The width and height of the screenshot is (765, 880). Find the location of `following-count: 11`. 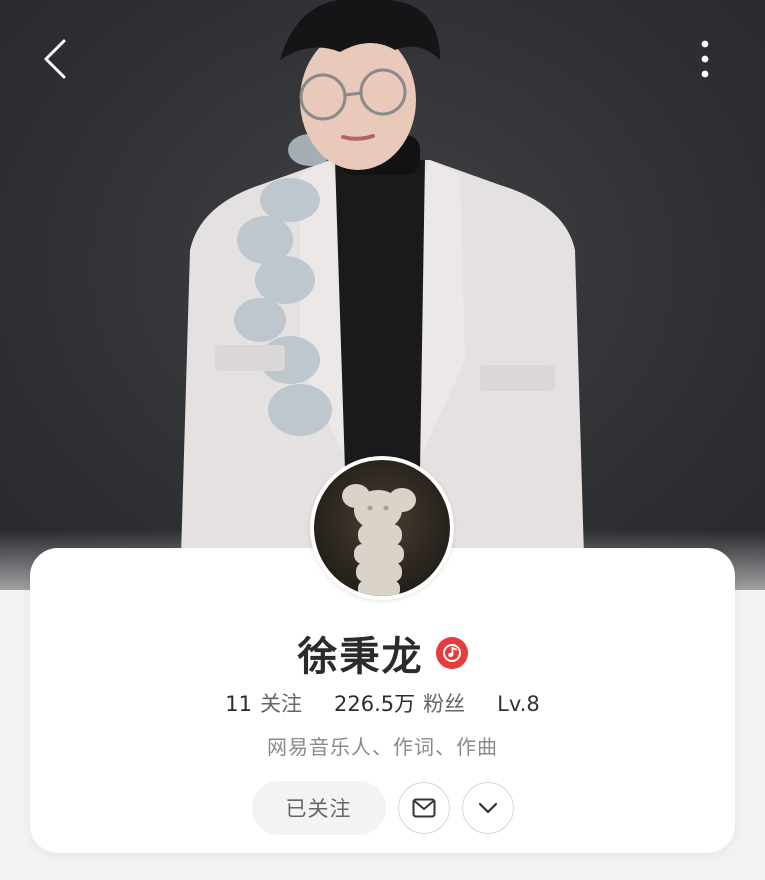

following-count: 11 is located at coordinates (239, 704).